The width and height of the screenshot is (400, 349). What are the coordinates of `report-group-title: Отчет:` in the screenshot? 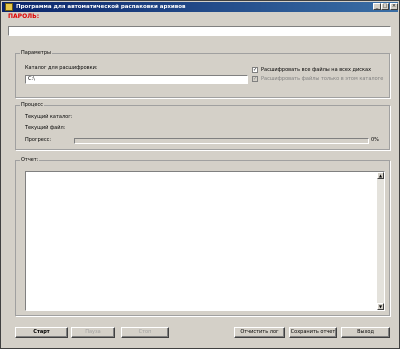 It's located at (30, 160).